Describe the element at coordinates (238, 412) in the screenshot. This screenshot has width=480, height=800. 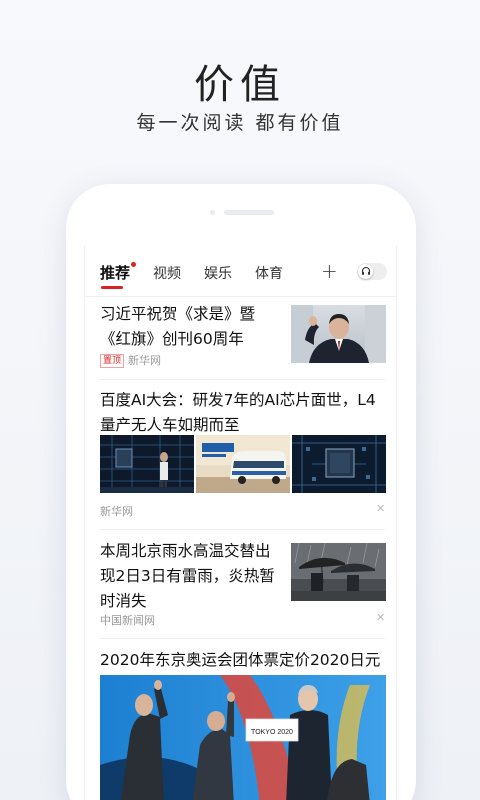
I see `news-headline: 百度AI大会：研发7年的AI芯片面世，L4量产无人车如期而至` at that location.